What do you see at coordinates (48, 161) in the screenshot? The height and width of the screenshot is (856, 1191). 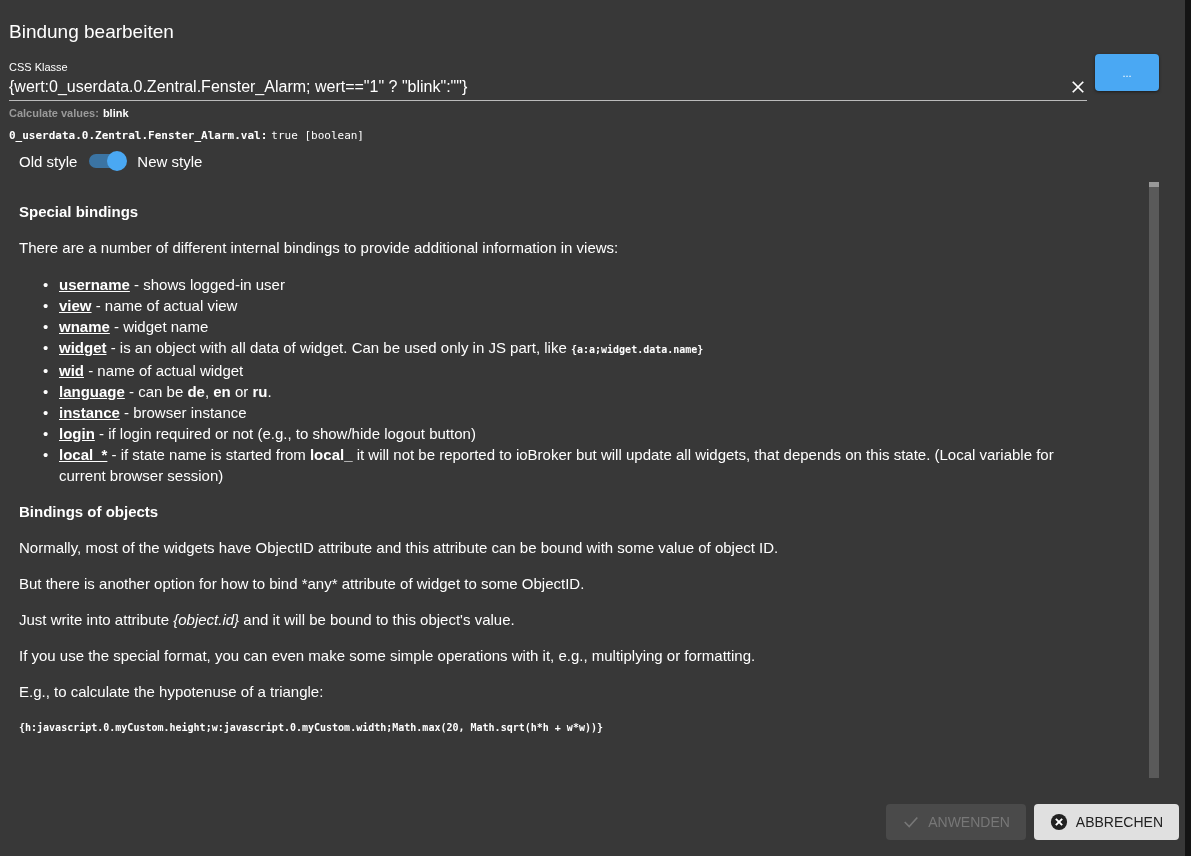 I see `switch-label: Old style` at bounding box center [48, 161].